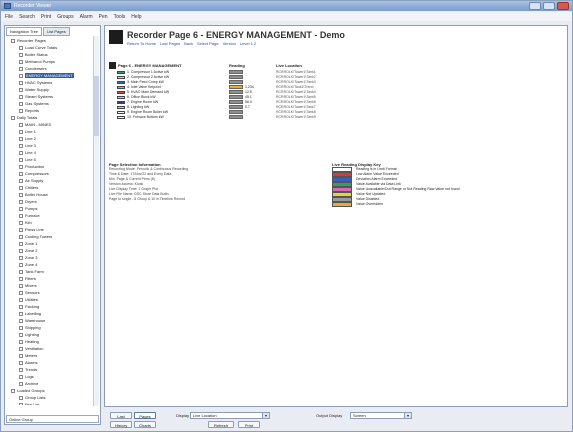 This screenshot has width=573, height=432. Describe the element at coordinates (53, 96) in the screenshot. I see `tree-item: Steam Systems` at that location.